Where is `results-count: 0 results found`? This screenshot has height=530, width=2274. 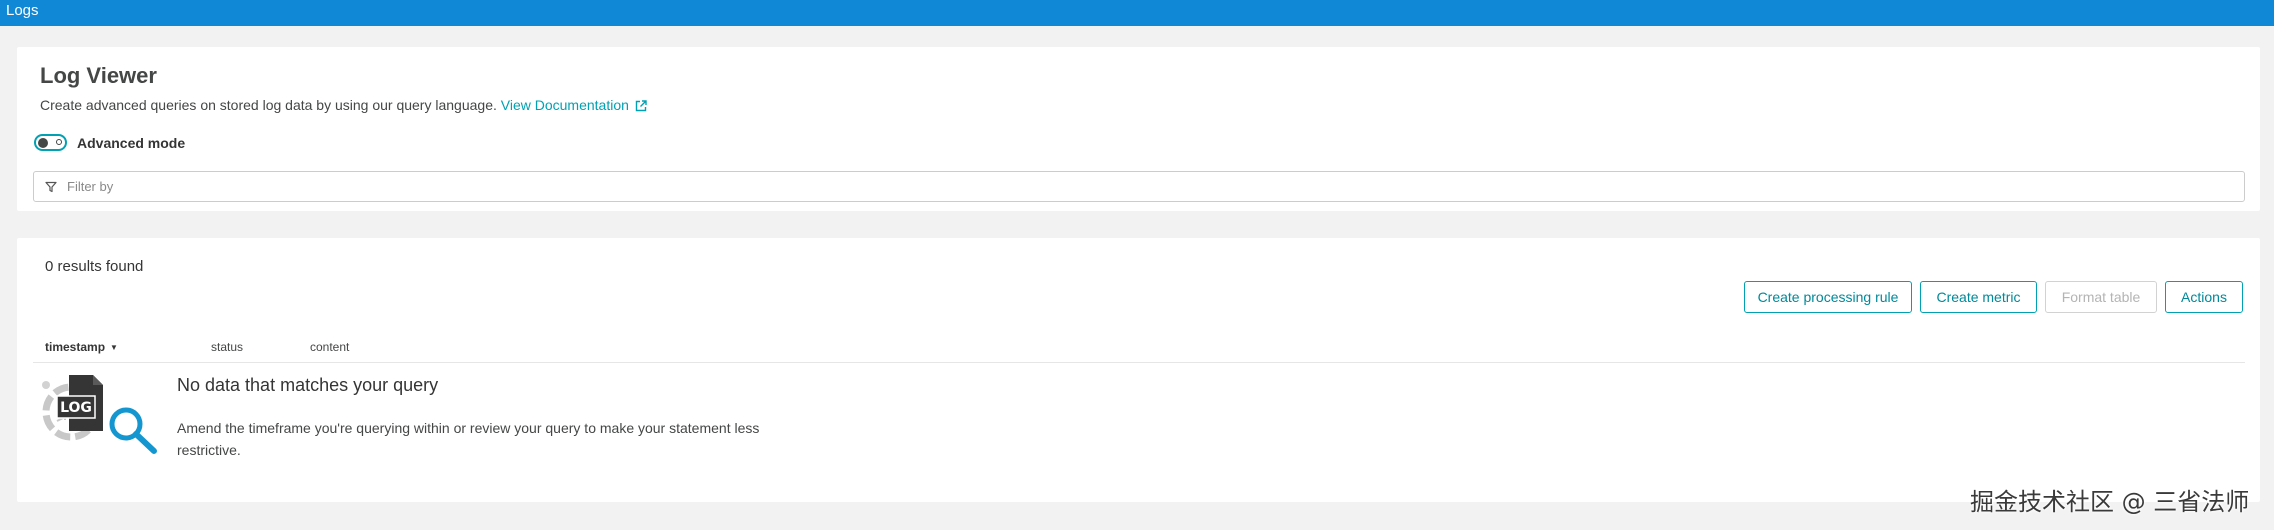
results-count: 0 results found is located at coordinates (94, 266).